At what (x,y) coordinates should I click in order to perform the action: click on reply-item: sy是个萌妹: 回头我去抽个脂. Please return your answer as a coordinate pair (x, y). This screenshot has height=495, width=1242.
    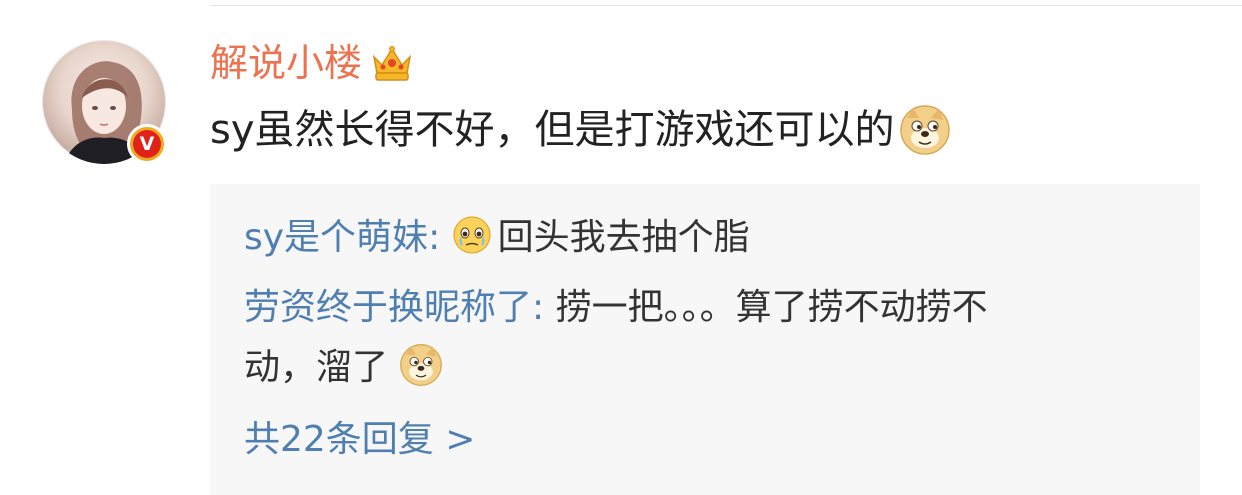
    Looking at the image, I should click on (497, 238).